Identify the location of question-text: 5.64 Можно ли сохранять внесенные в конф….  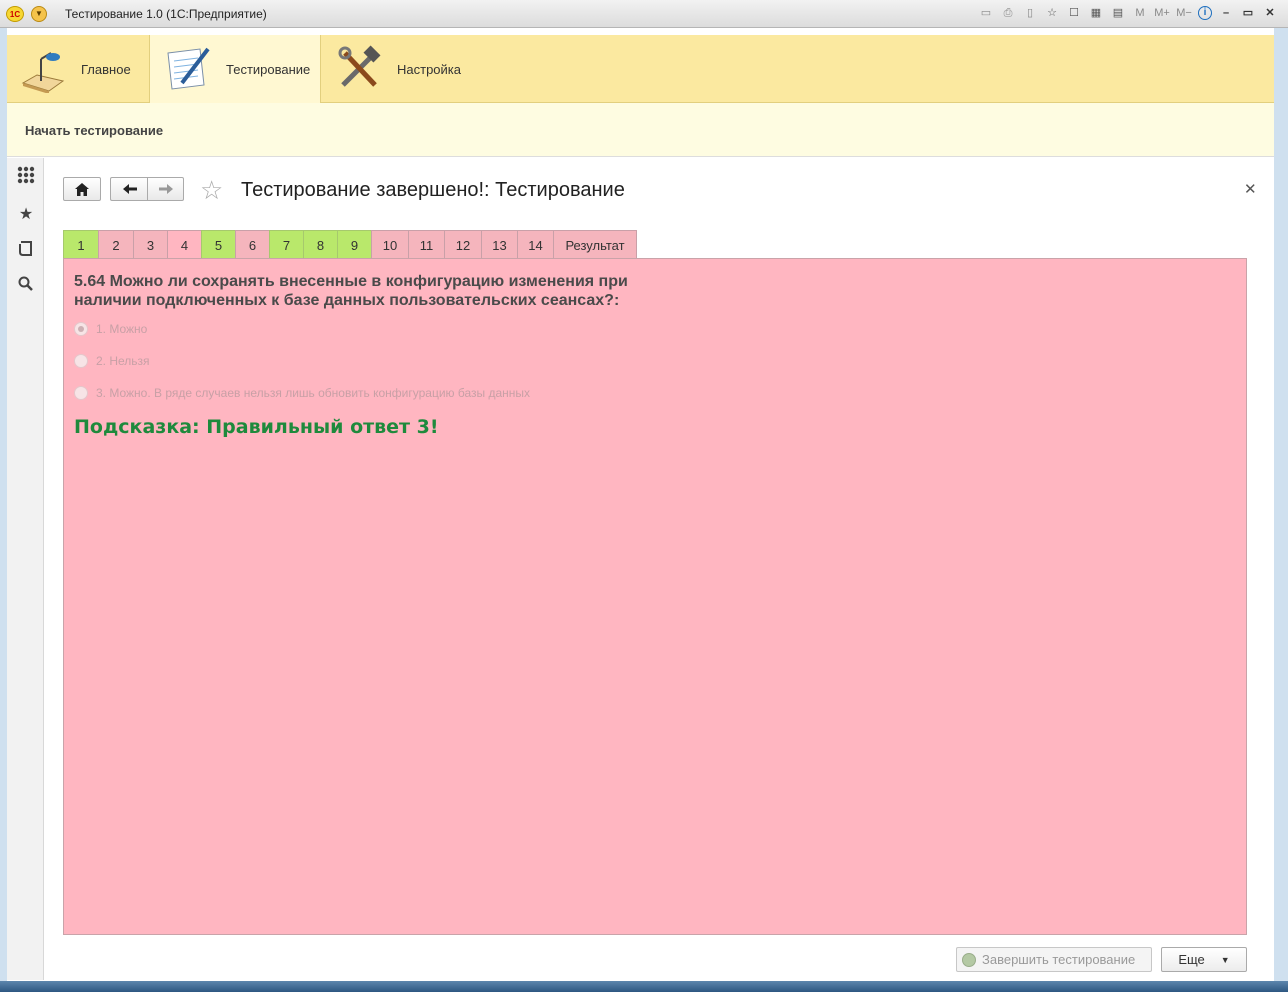
(351, 291).